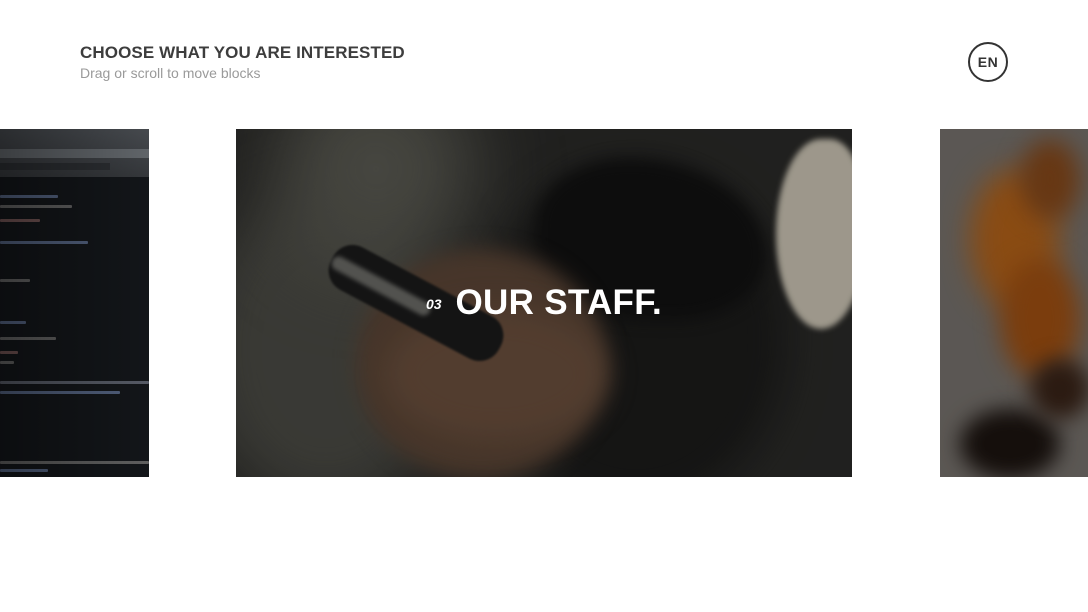  I want to click on block-title: OUR STAFF., so click(559, 302).